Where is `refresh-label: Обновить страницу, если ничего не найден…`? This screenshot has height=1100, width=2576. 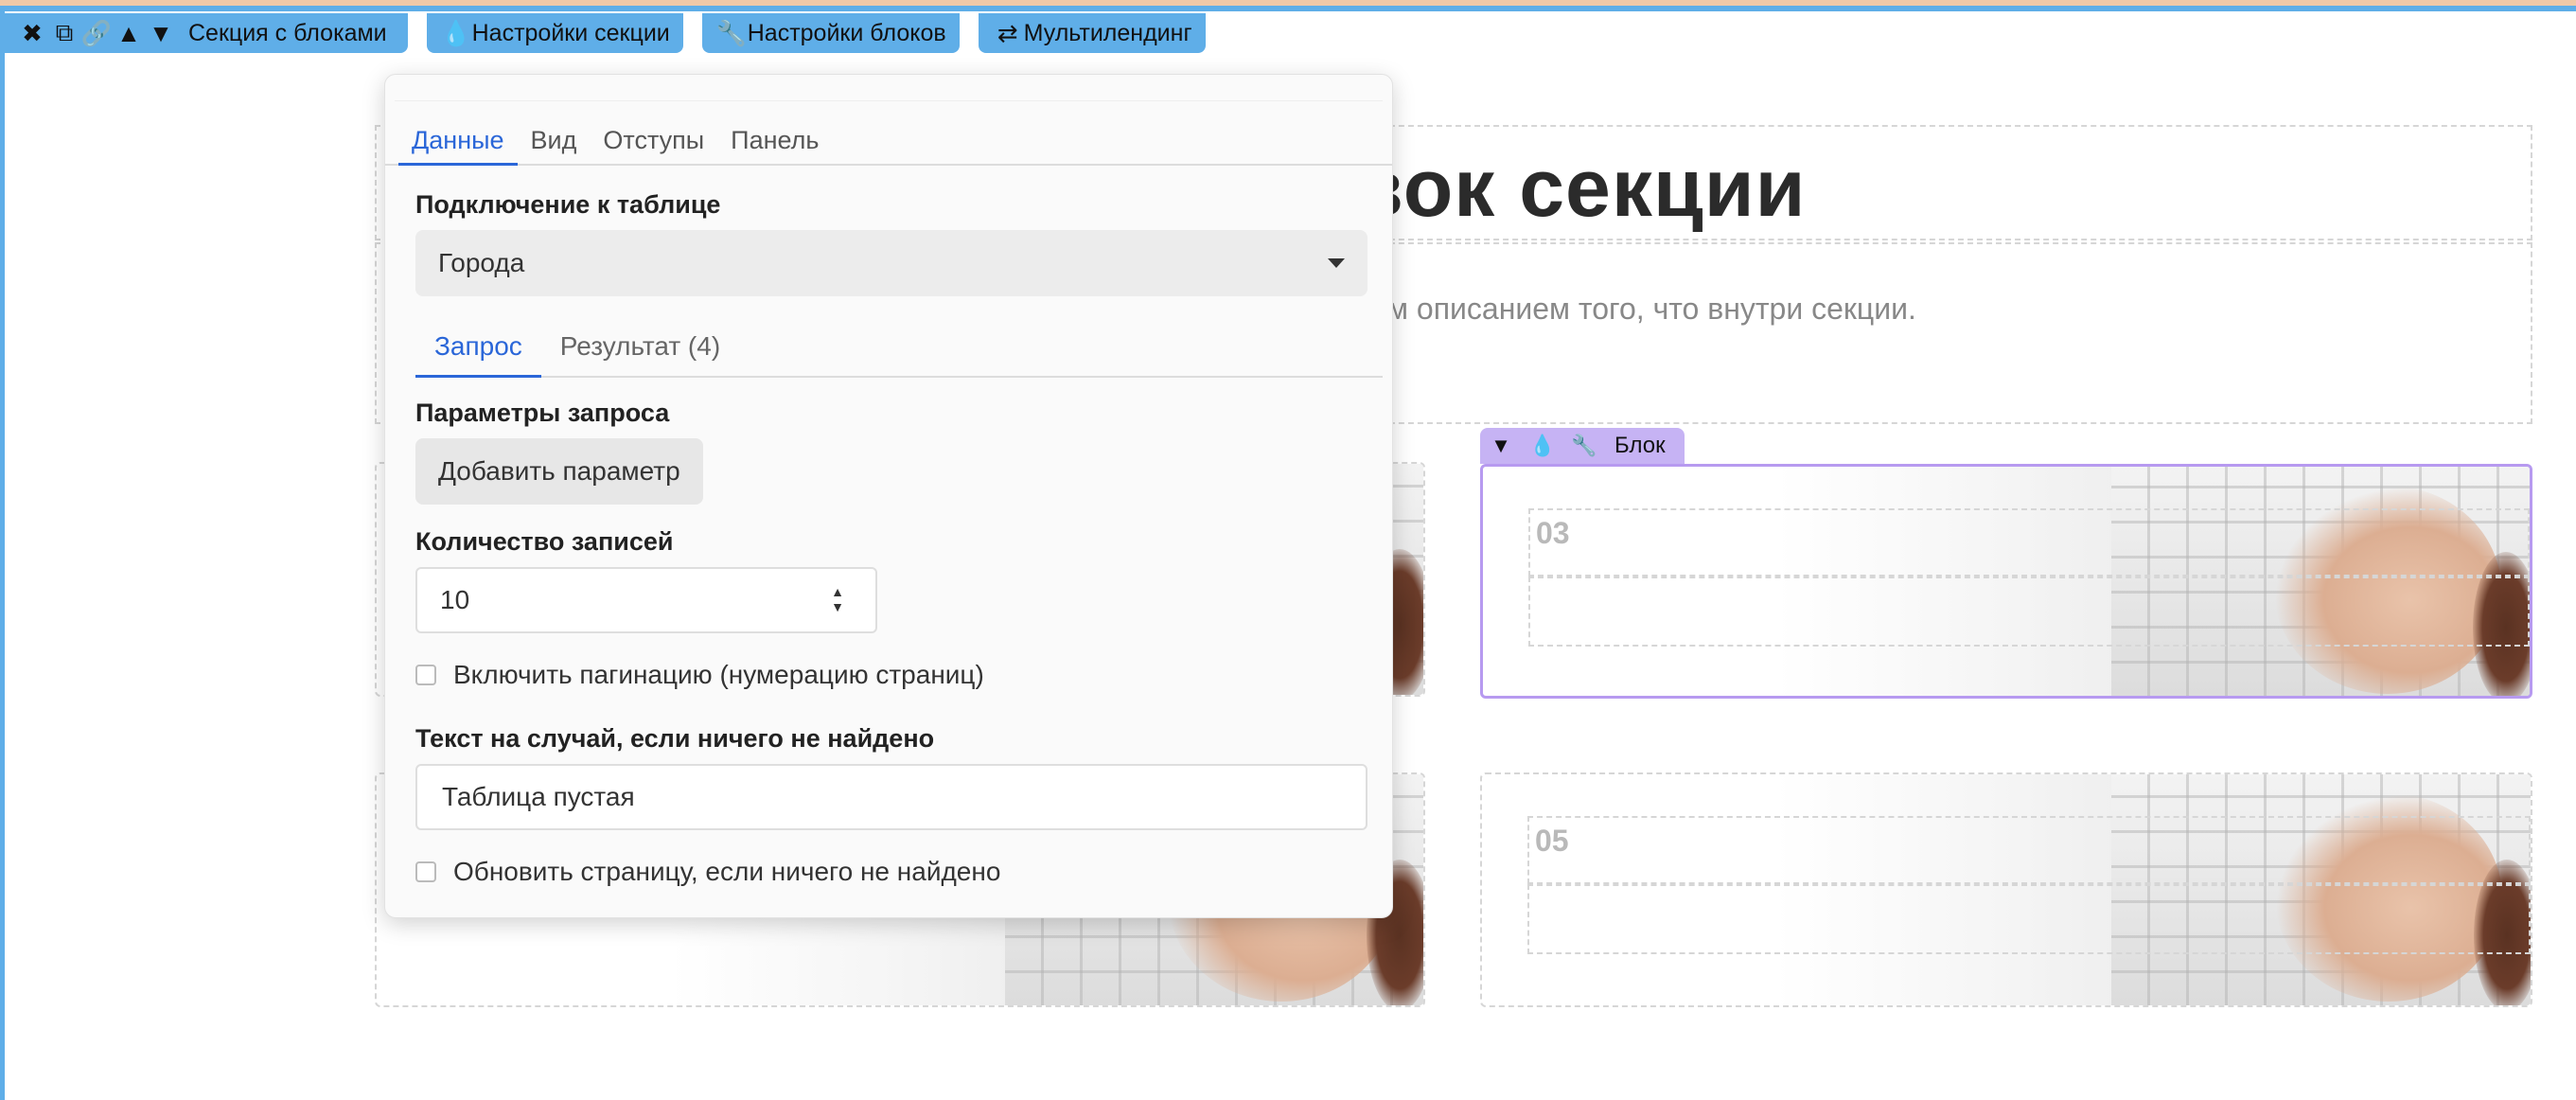
refresh-label: Обновить страницу, если ничего не найден… is located at coordinates (727, 871).